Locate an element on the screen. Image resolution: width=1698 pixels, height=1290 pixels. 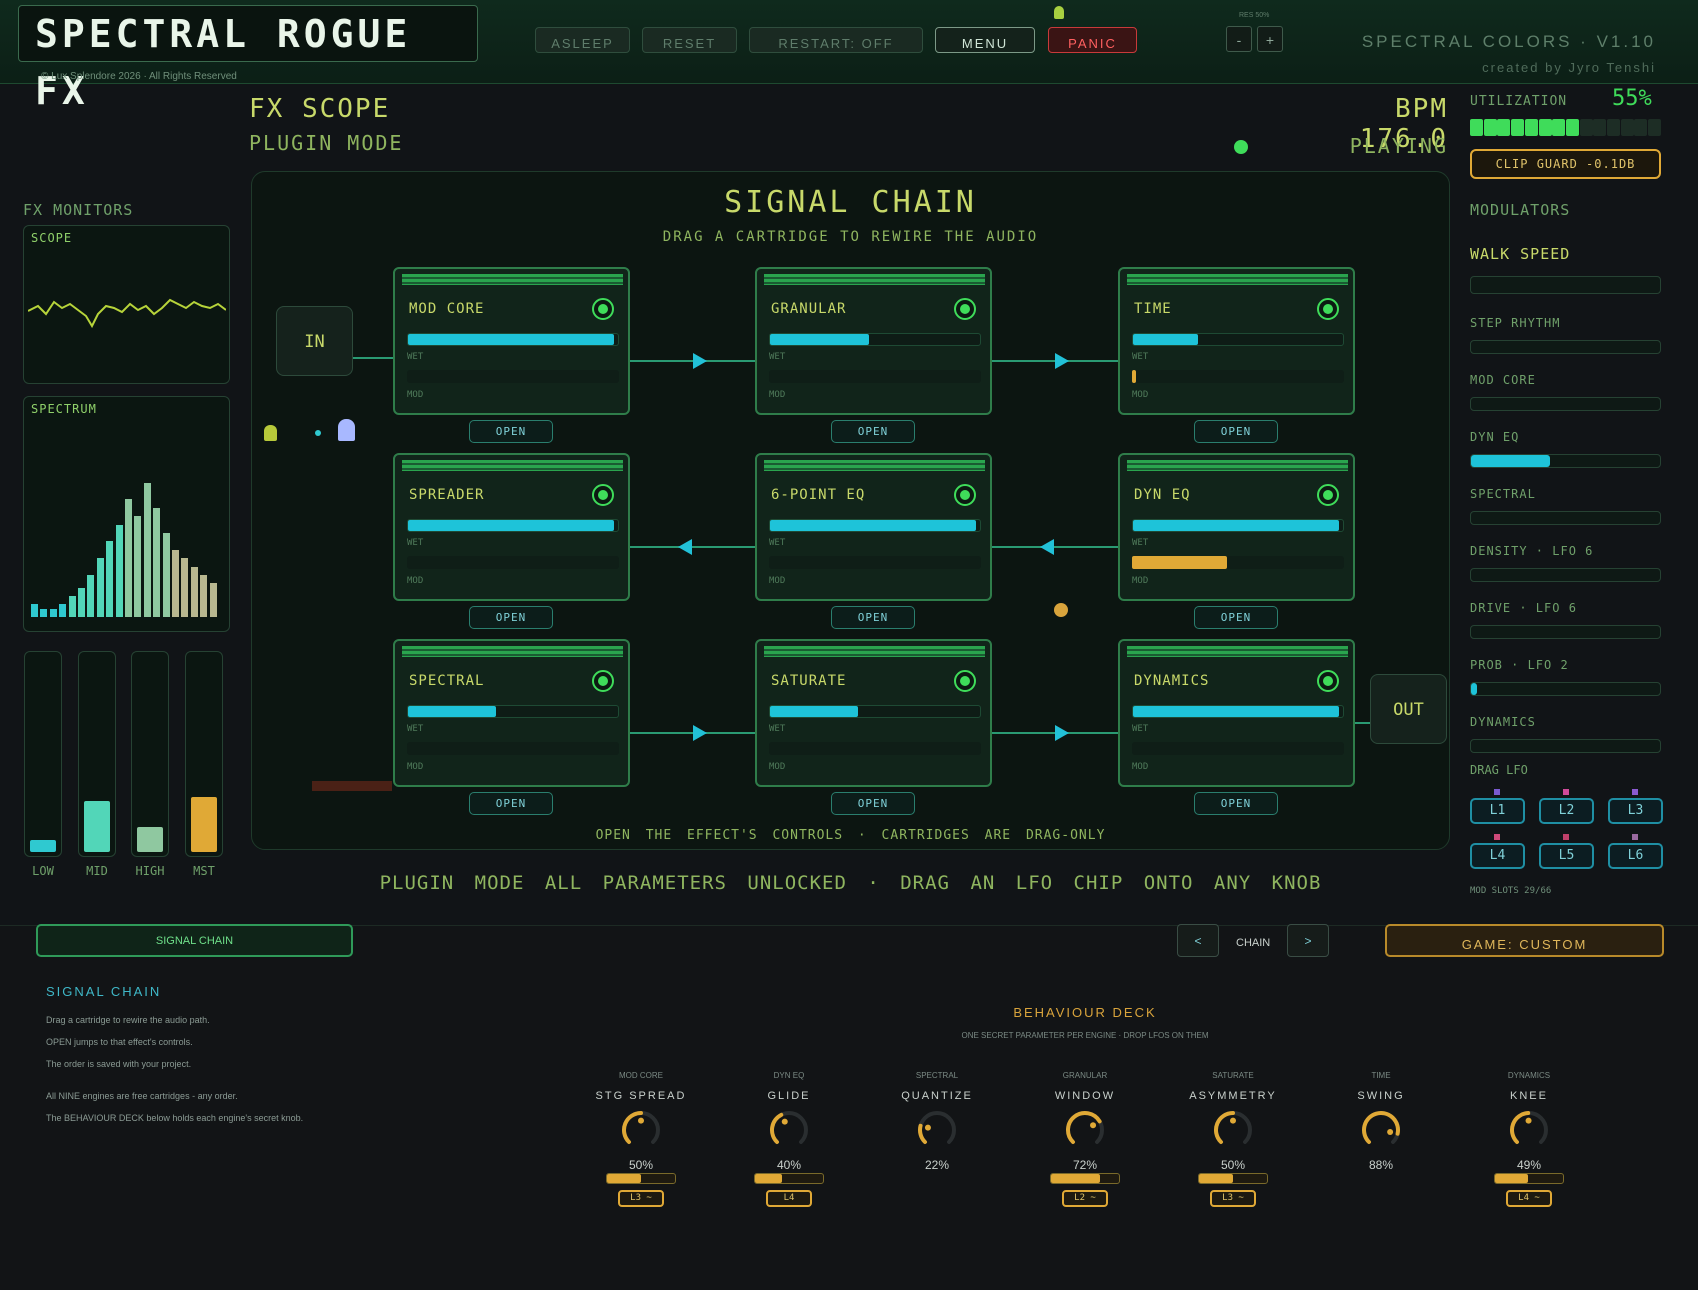
knob-asymmetry: SATURATE ASYMMETRY 50% is located at coordinates (1233, 1121).